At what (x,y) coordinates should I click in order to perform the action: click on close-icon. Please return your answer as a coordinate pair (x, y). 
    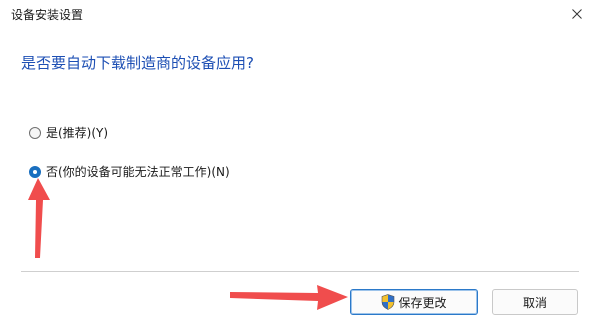
    Looking at the image, I should click on (577, 14).